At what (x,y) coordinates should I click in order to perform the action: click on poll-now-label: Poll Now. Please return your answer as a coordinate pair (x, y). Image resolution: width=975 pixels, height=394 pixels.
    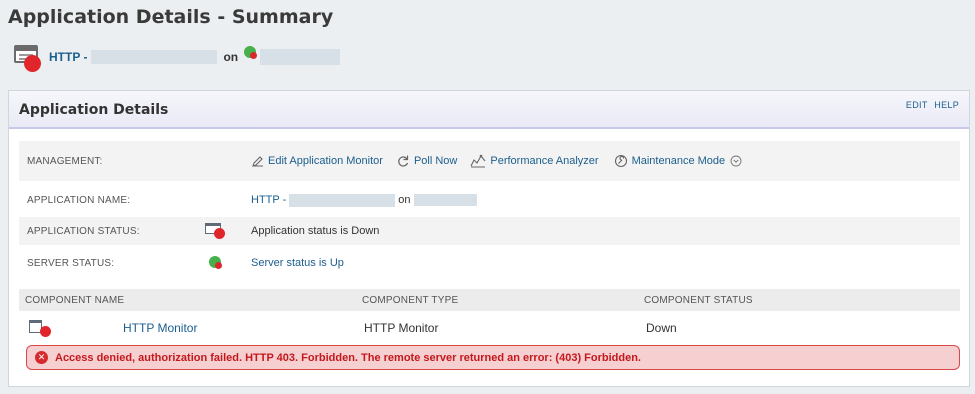
    Looking at the image, I should click on (435, 161).